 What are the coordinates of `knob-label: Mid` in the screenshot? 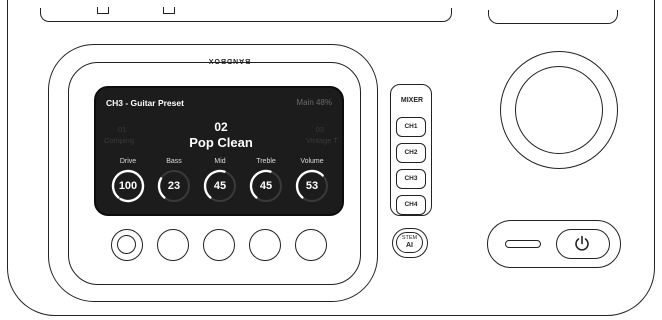 It's located at (220, 161).